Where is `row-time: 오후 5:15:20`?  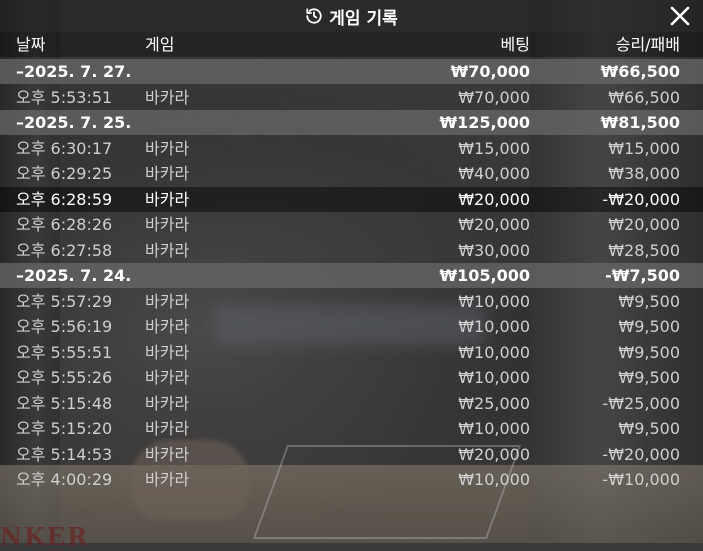
row-time: 오후 5:15:20 is located at coordinates (64, 428).